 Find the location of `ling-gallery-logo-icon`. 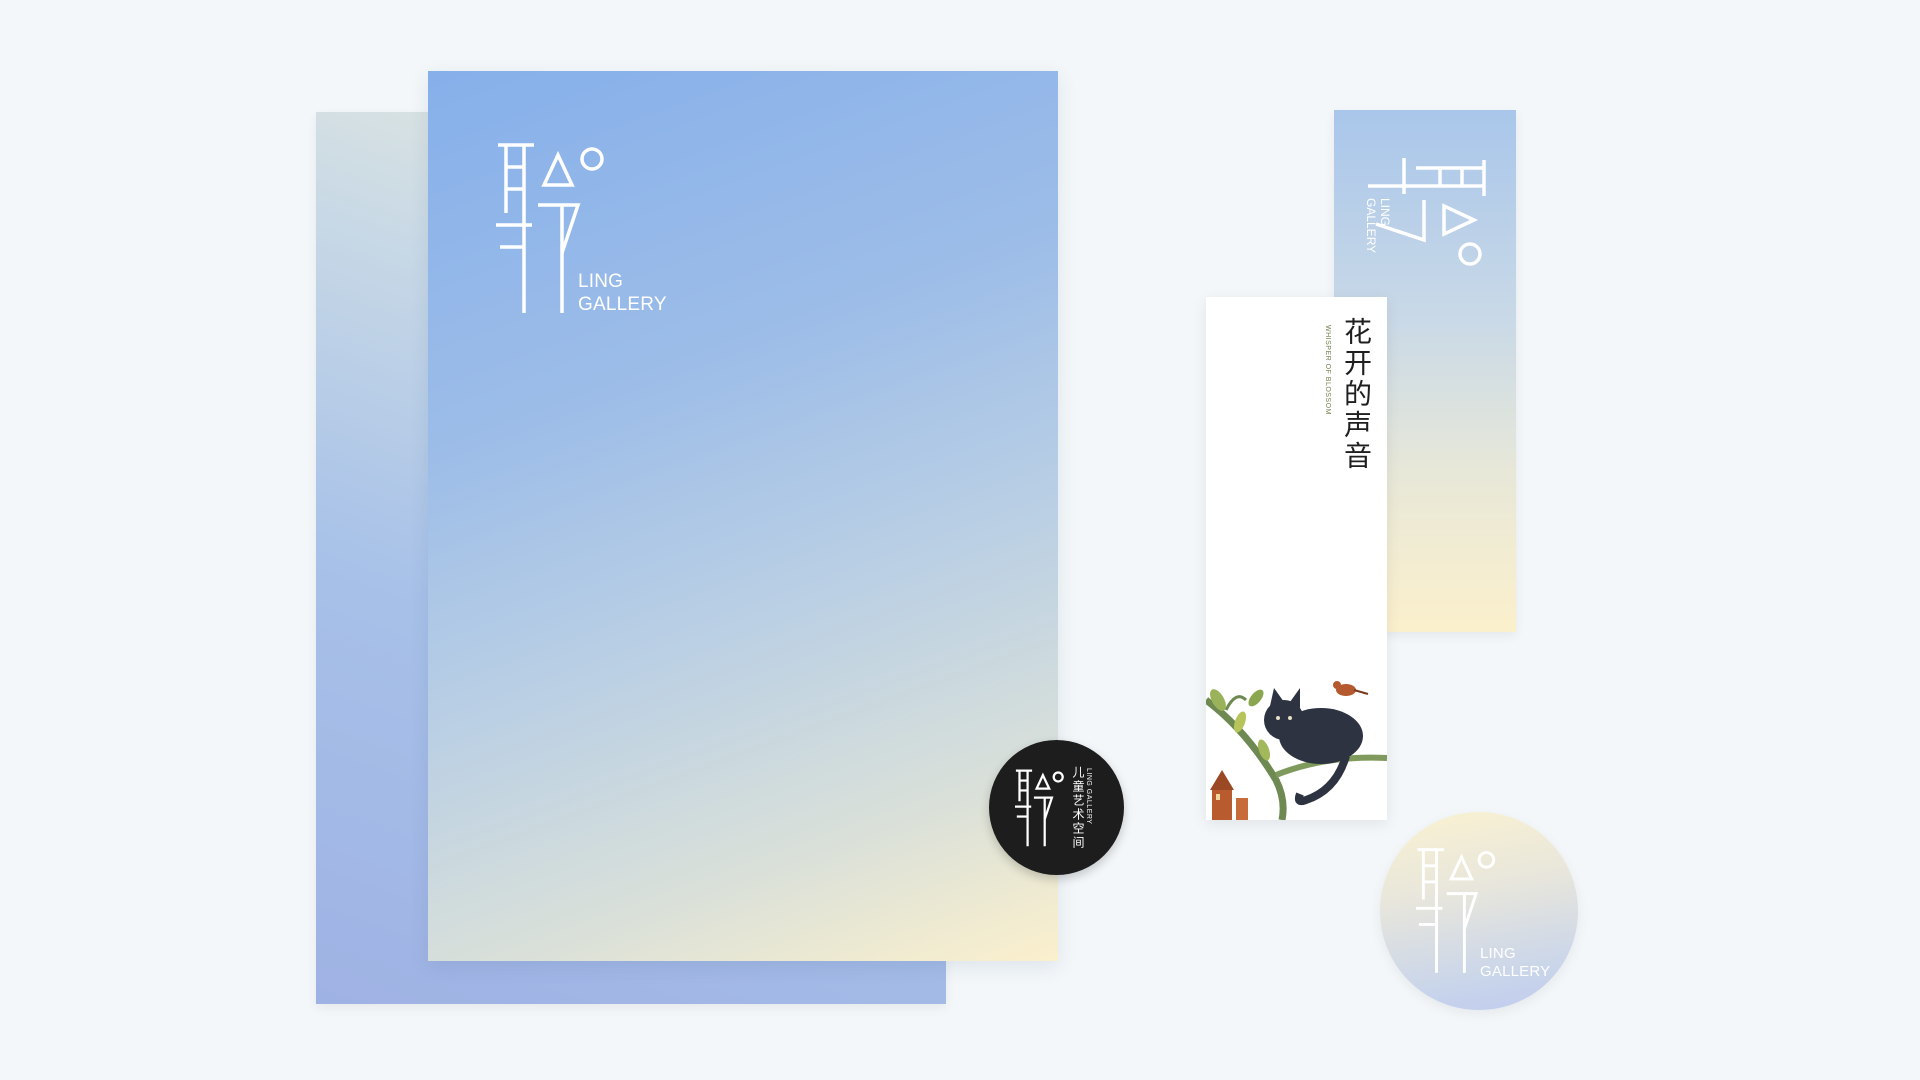

ling-gallery-logo-icon is located at coordinates (1039, 808).